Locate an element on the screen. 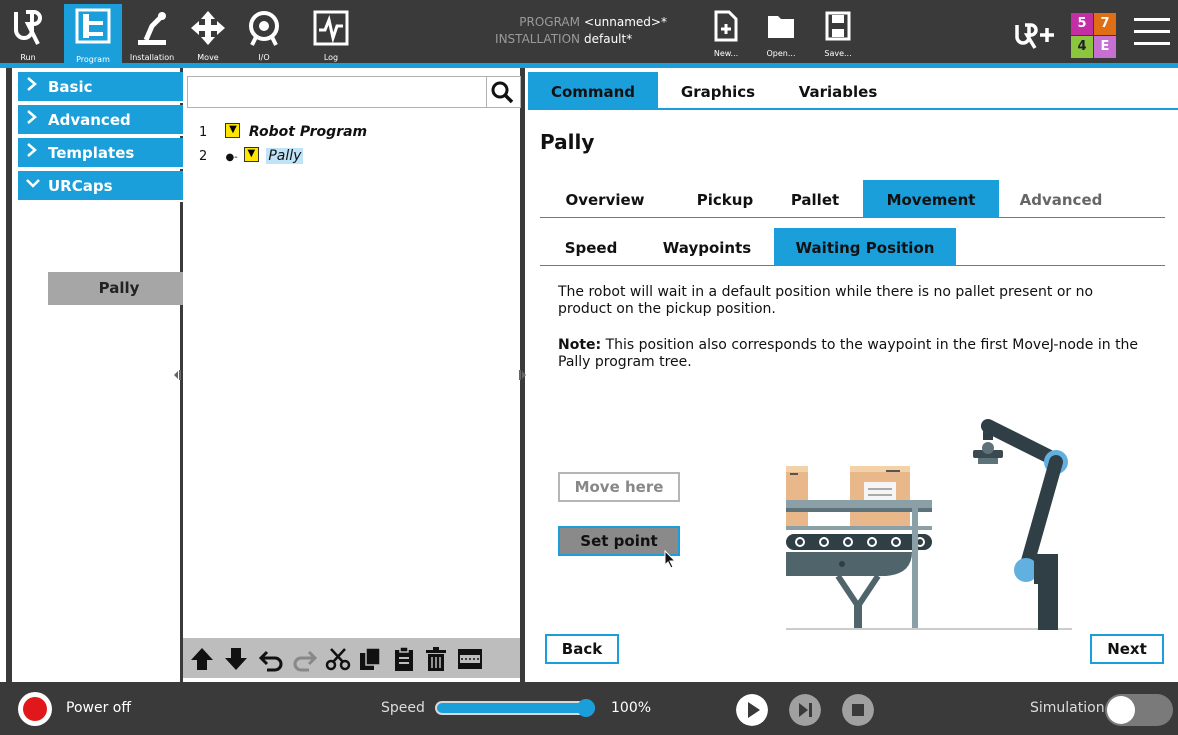 This screenshot has width=1178, height=735. move-here-button: Move here is located at coordinates (619, 487).